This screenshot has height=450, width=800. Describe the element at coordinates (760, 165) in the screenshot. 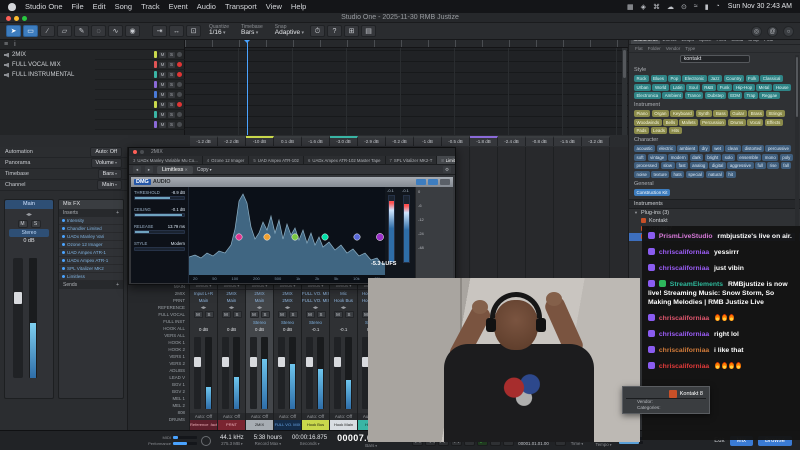

I see `character-tag: full` at that location.